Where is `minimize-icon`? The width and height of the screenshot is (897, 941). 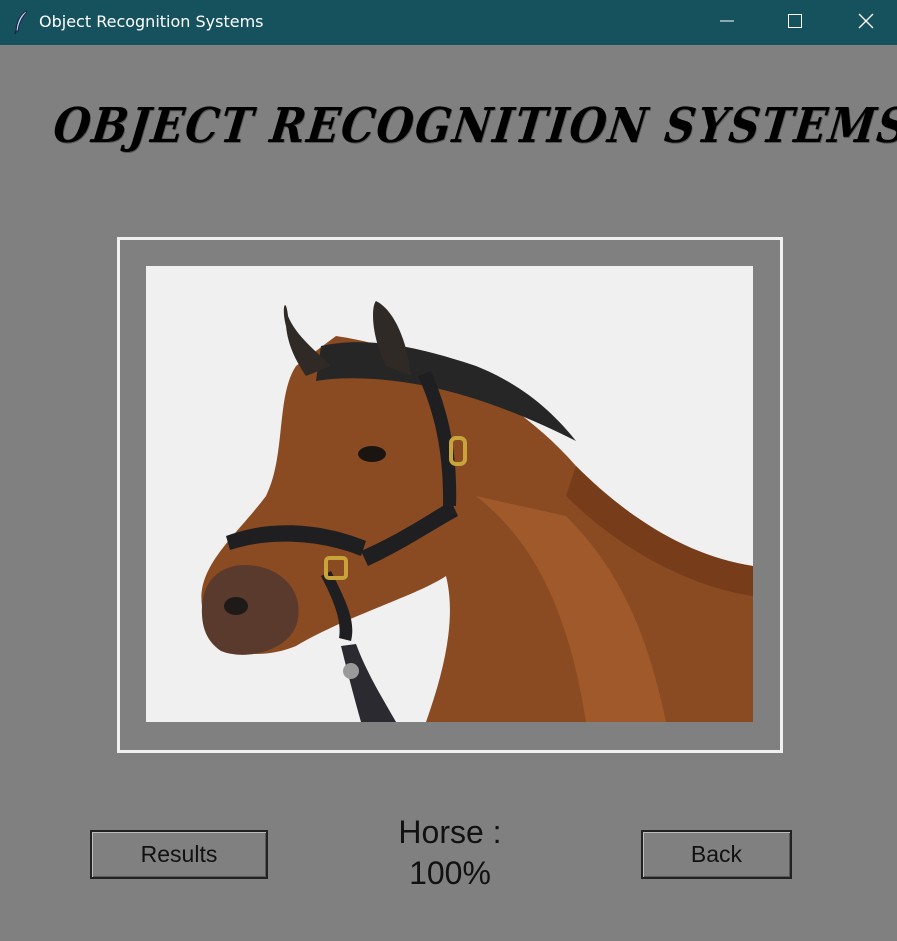
minimize-icon is located at coordinates (727, 23).